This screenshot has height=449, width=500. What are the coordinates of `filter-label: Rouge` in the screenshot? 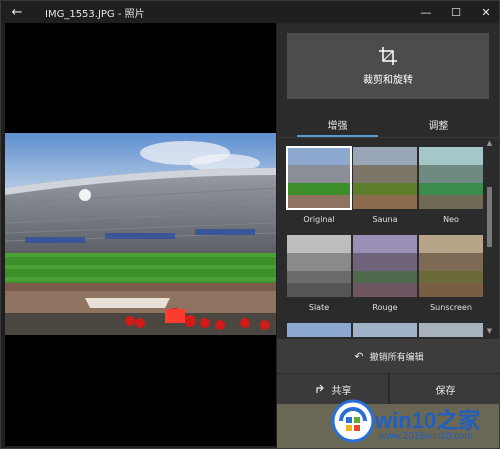 It's located at (385, 307).